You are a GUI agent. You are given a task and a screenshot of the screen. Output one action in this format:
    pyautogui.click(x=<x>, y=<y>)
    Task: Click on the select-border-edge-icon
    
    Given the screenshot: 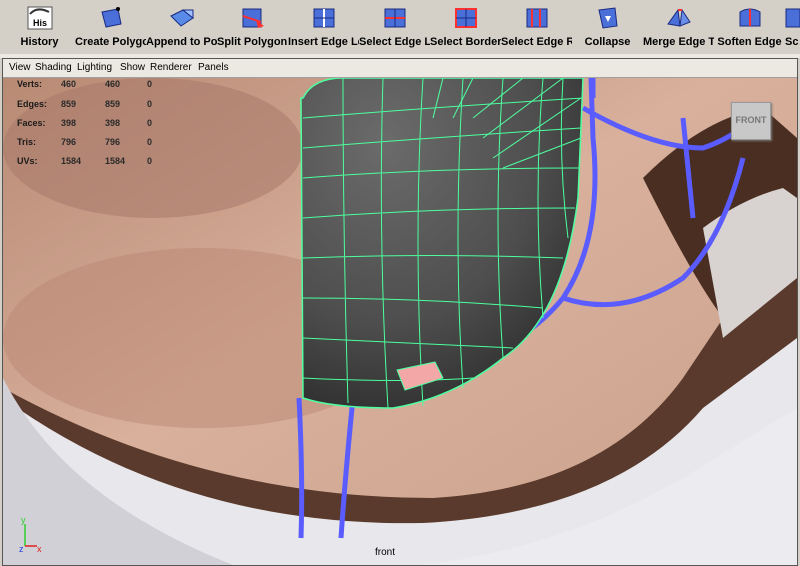 What is the action you would take?
    pyautogui.click(x=465, y=18)
    